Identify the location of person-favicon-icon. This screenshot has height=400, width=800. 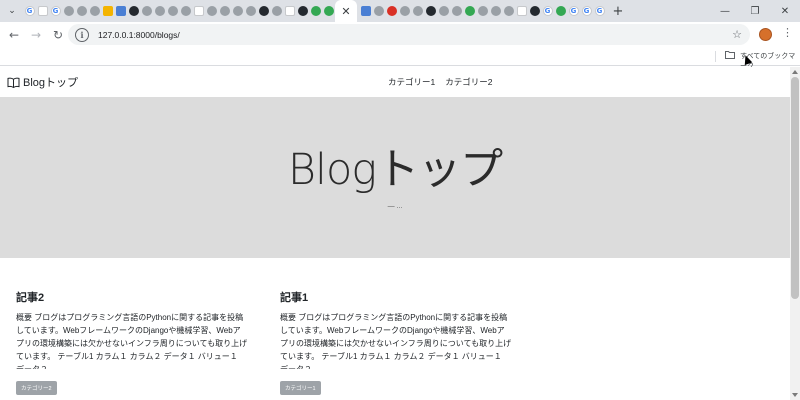
(263, 11).